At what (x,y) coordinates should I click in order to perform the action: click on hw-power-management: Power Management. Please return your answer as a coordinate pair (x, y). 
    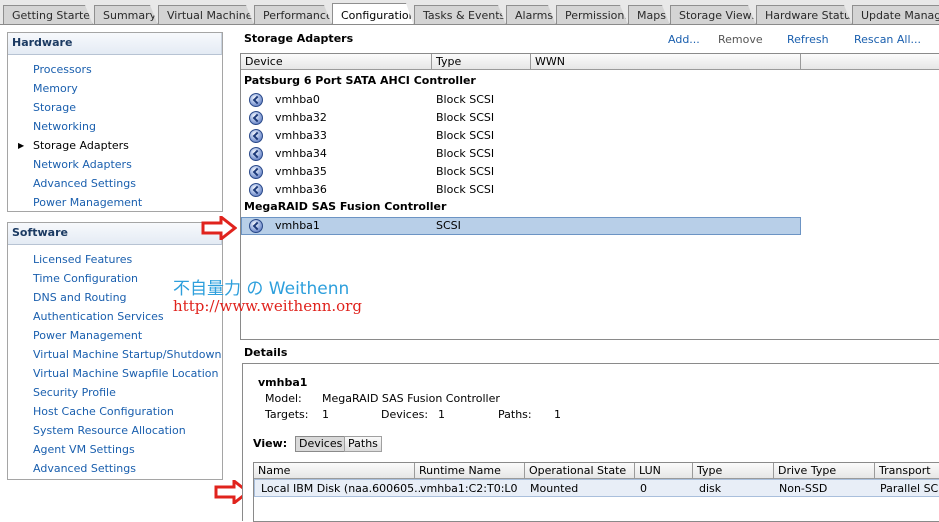
    Looking at the image, I should click on (87, 202).